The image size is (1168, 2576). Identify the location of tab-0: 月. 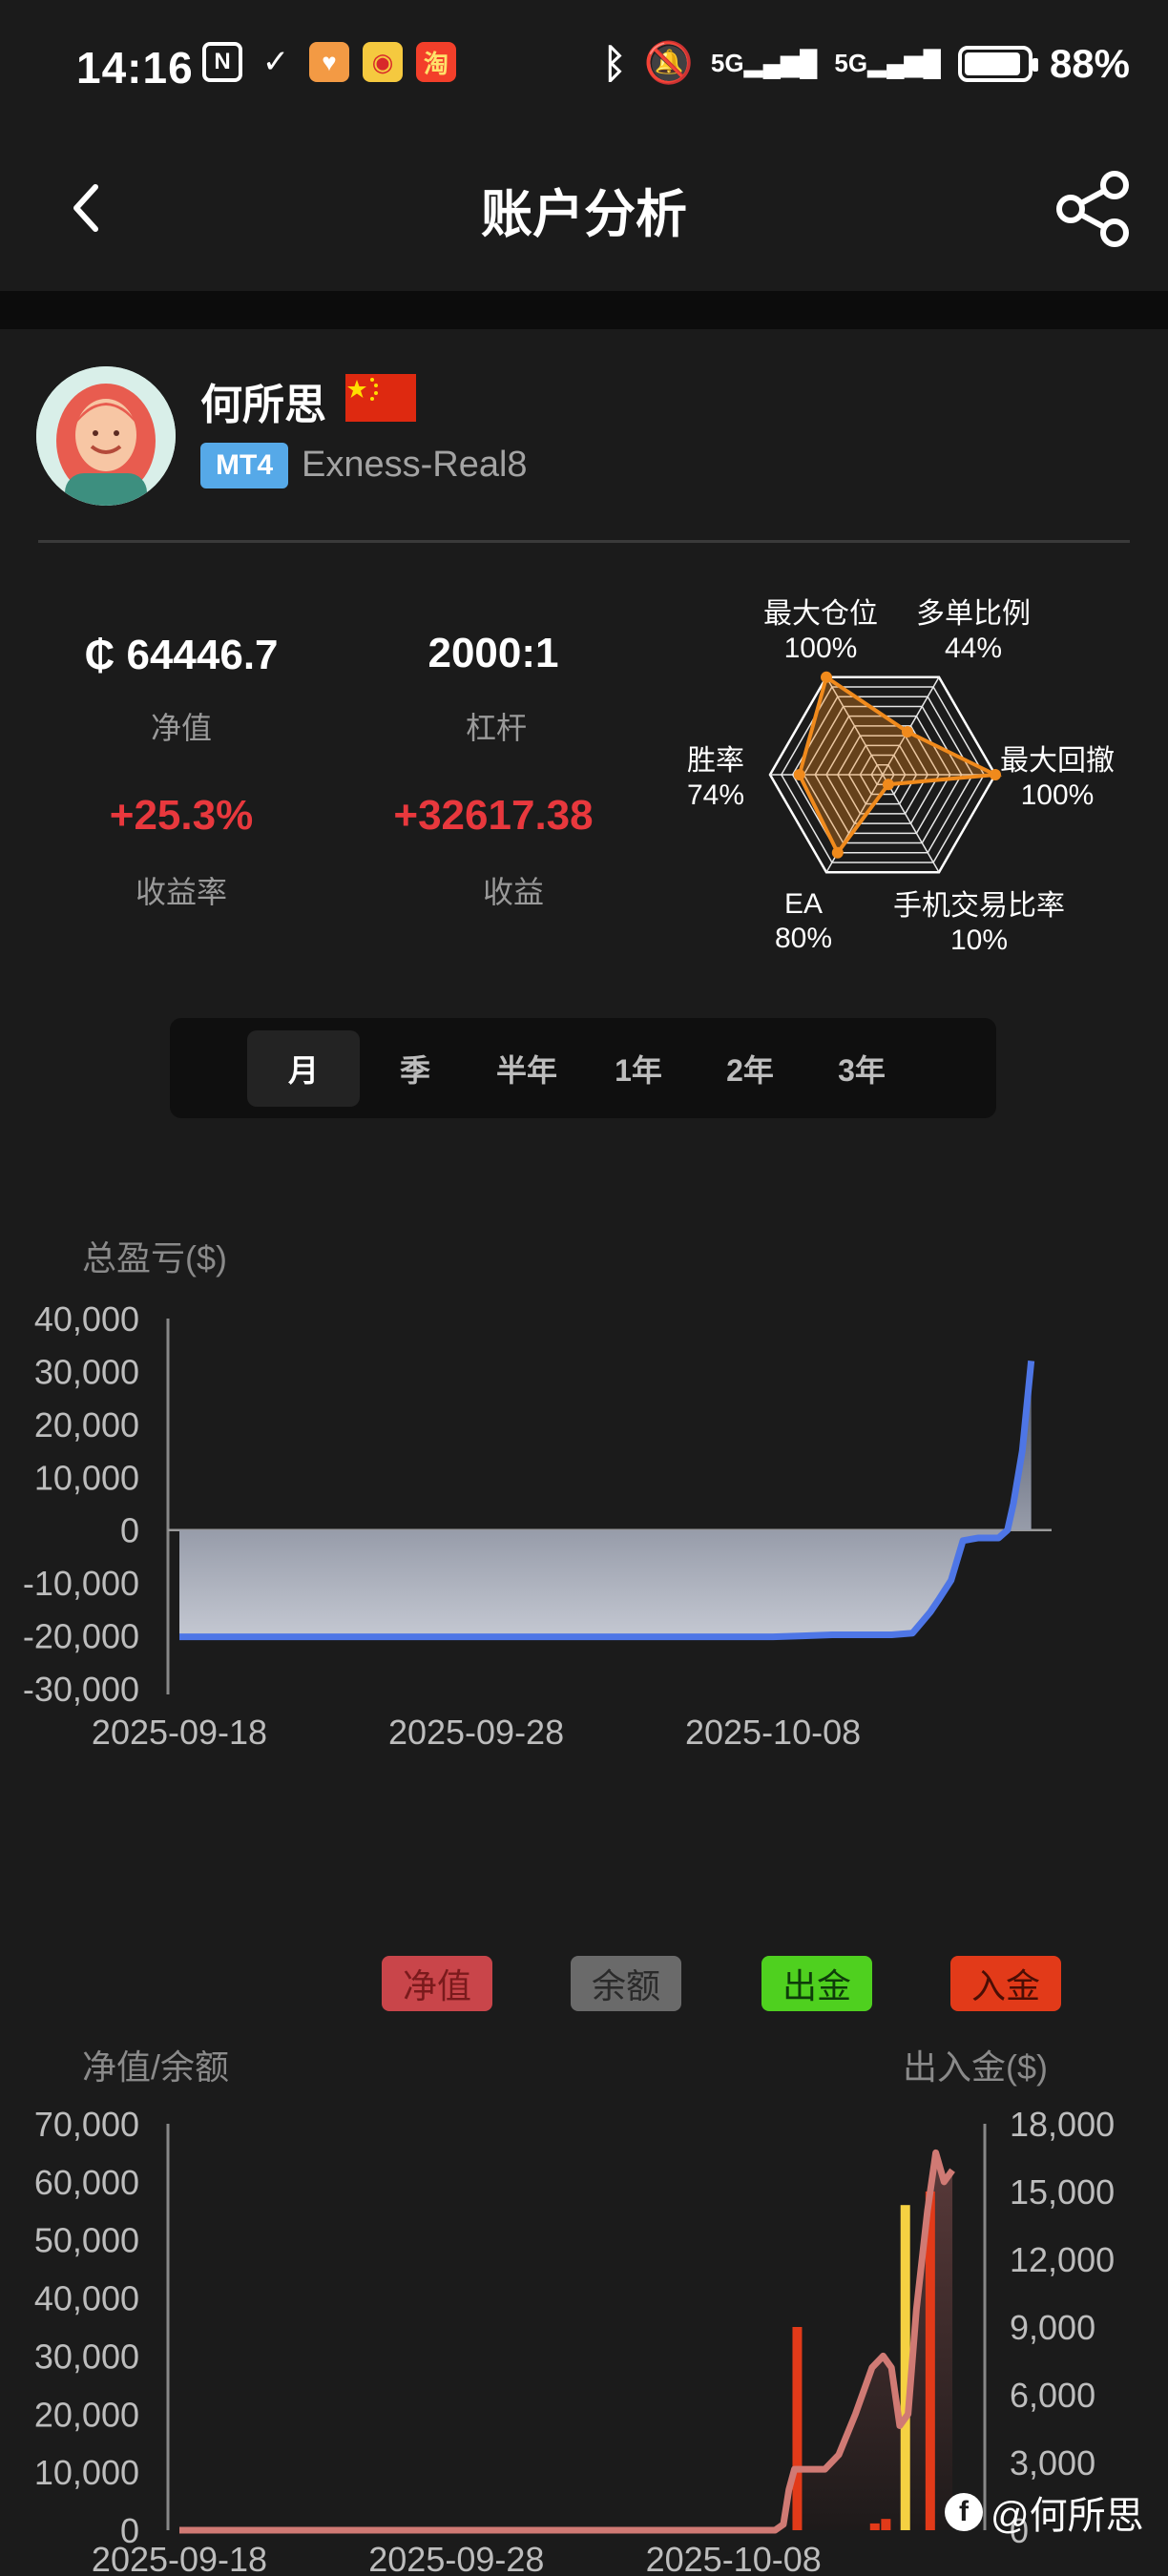
(303, 1068).